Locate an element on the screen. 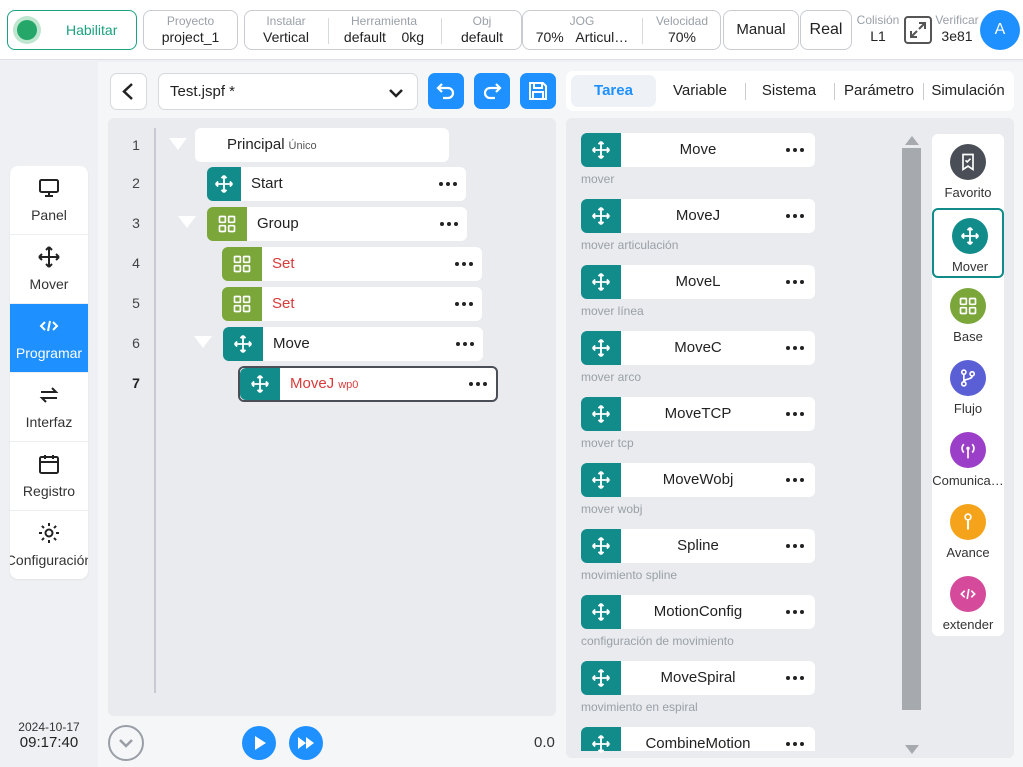 The height and width of the screenshot is (767, 1023). tree-node-principal: Principal Único is located at coordinates (322, 145).